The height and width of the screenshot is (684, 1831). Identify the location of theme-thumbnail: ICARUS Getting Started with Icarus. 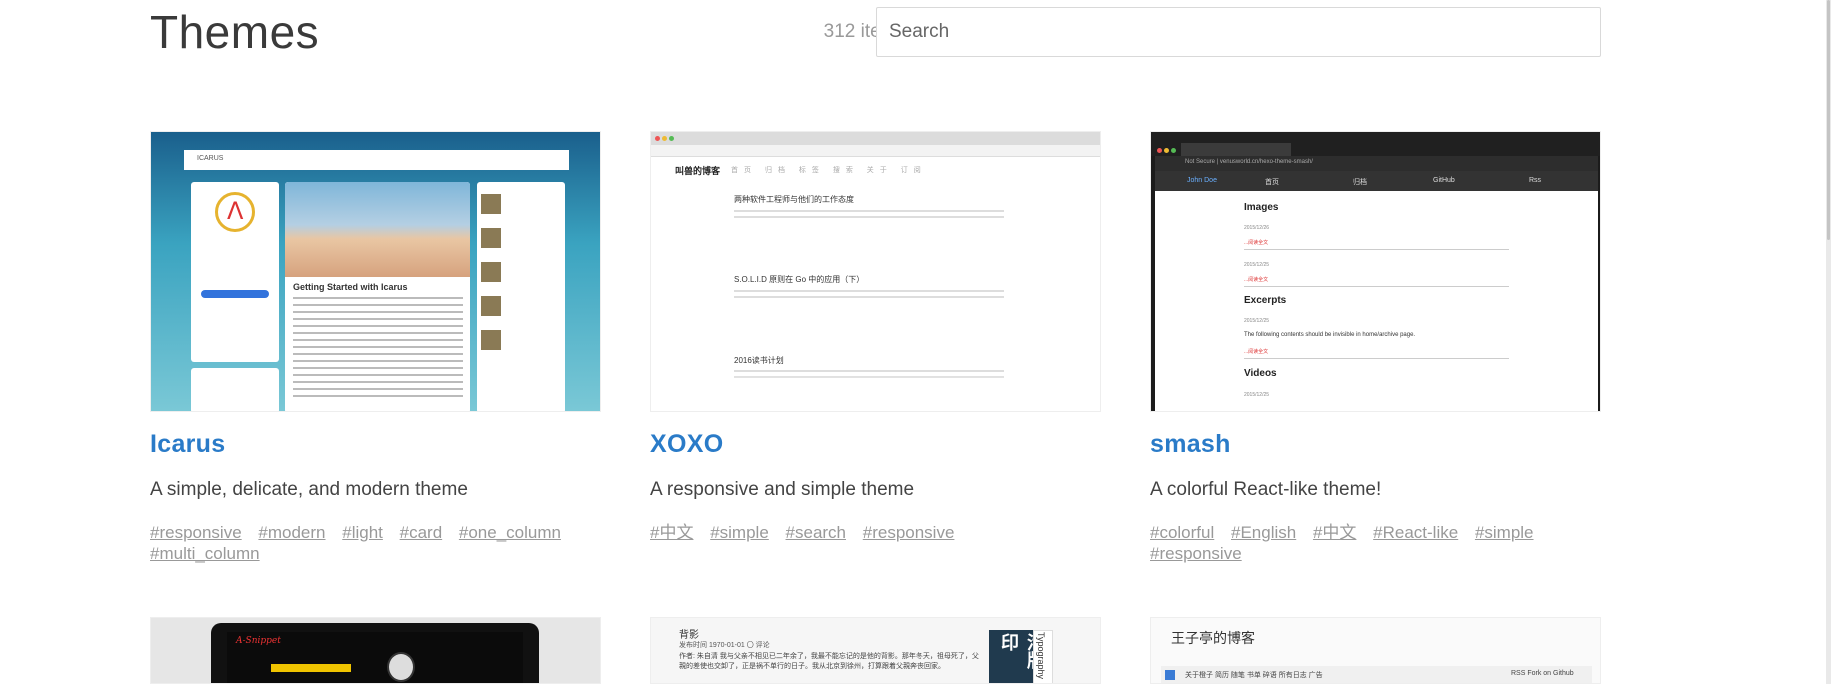
(375, 271).